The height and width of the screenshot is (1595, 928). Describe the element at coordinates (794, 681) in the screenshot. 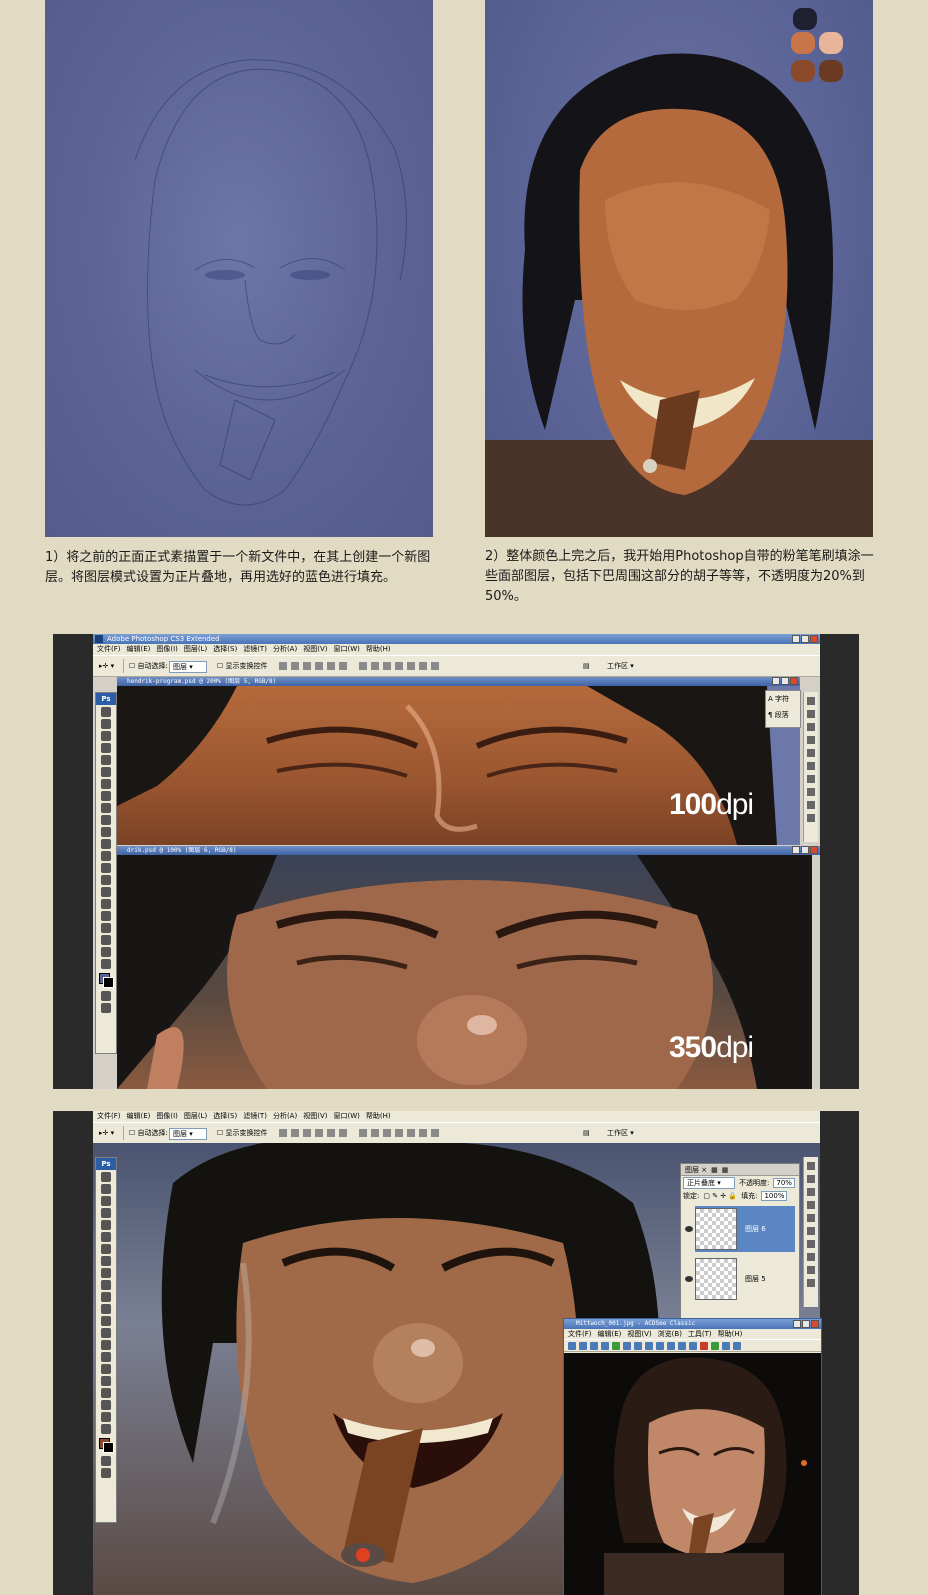

I see `doc1-close-button` at that location.